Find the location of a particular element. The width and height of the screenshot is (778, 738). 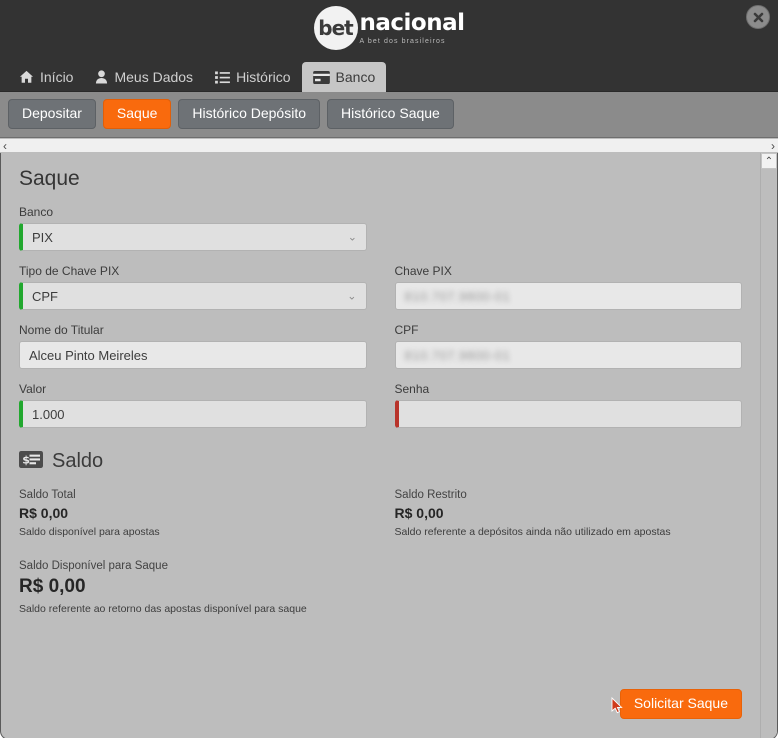

brand-logo: bet nacional A bet dos brasileiros is located at coordinates (389, 28).